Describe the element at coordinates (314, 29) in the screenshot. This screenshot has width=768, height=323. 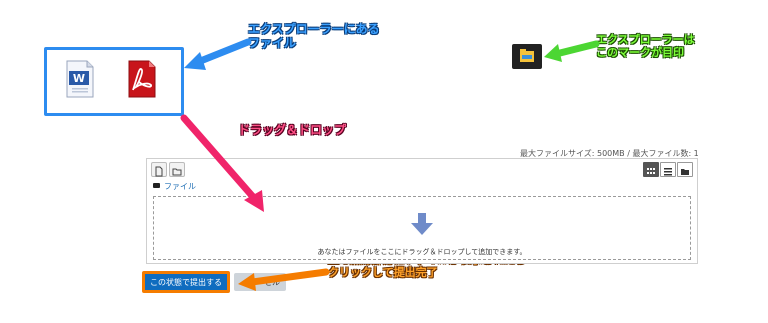
I see `annotation-explorer-files-line1: エクスプローラーにある` at that location.